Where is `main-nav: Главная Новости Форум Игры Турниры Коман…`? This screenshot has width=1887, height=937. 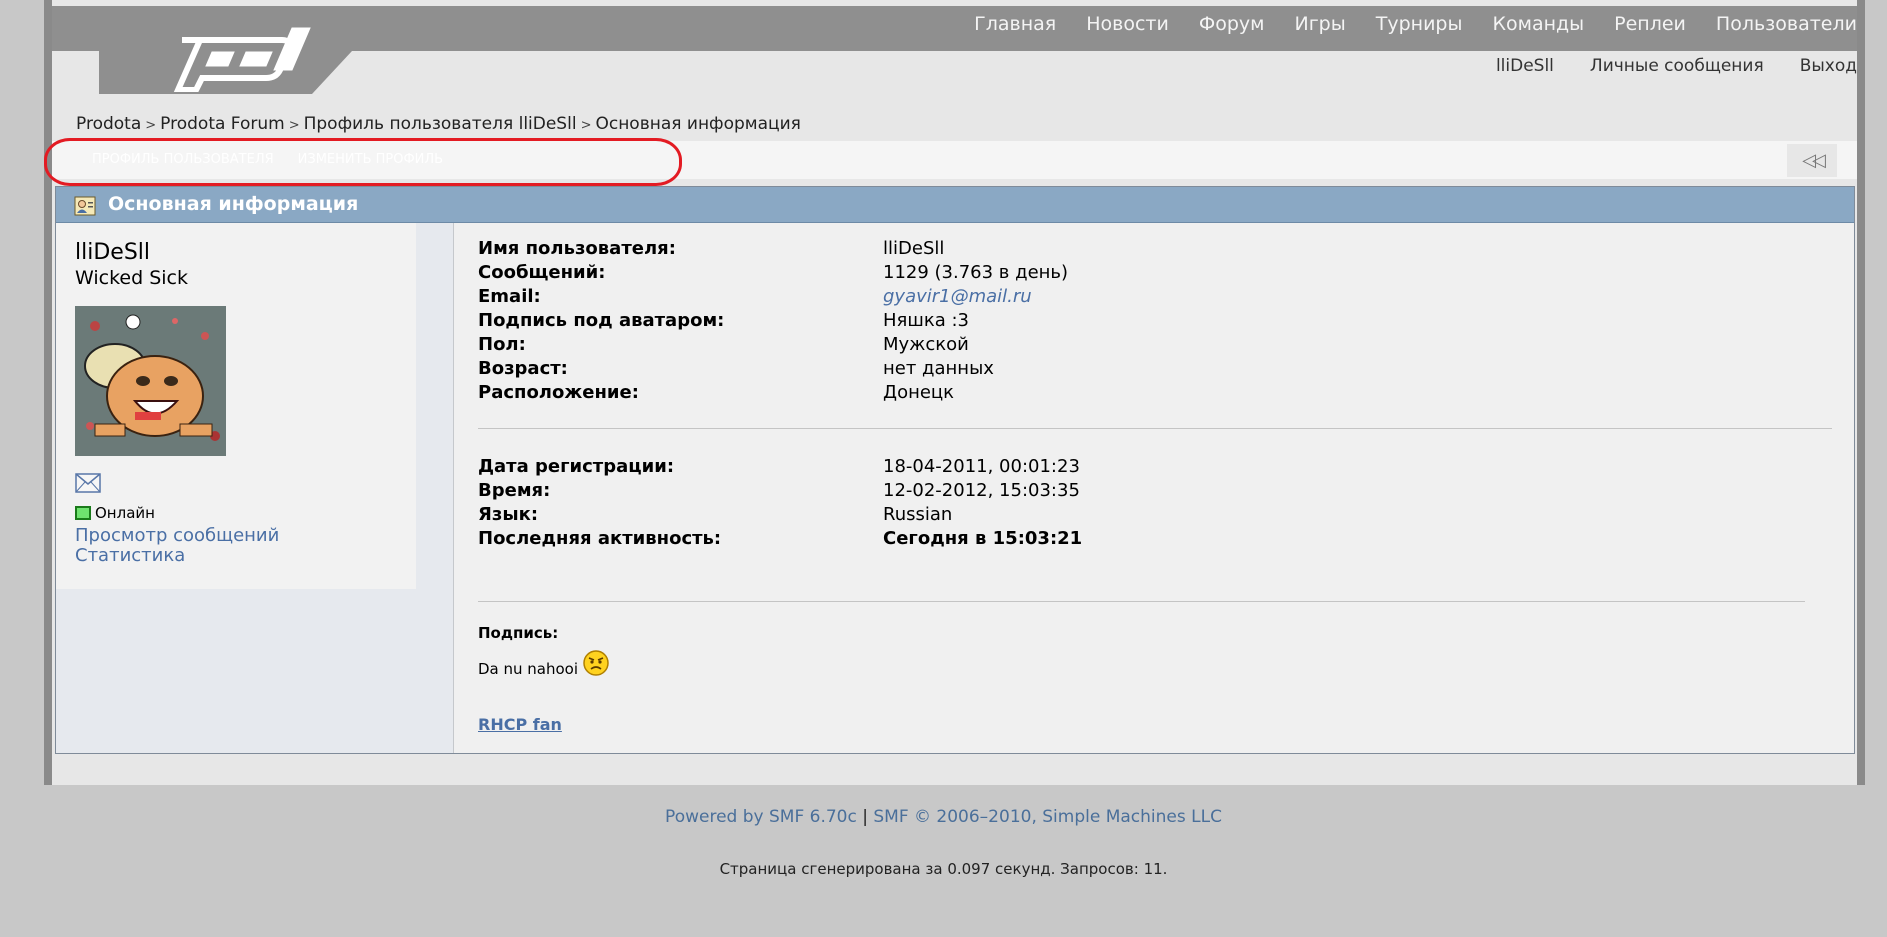 main-nav: Главная Новости Форум Игры Турниры Коман… is located at coordinates (1400, 24).